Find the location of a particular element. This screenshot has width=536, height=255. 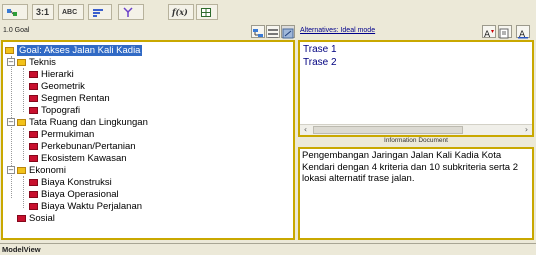

goal-caption: 1.0 Goal is located at coordinates (16, 30).